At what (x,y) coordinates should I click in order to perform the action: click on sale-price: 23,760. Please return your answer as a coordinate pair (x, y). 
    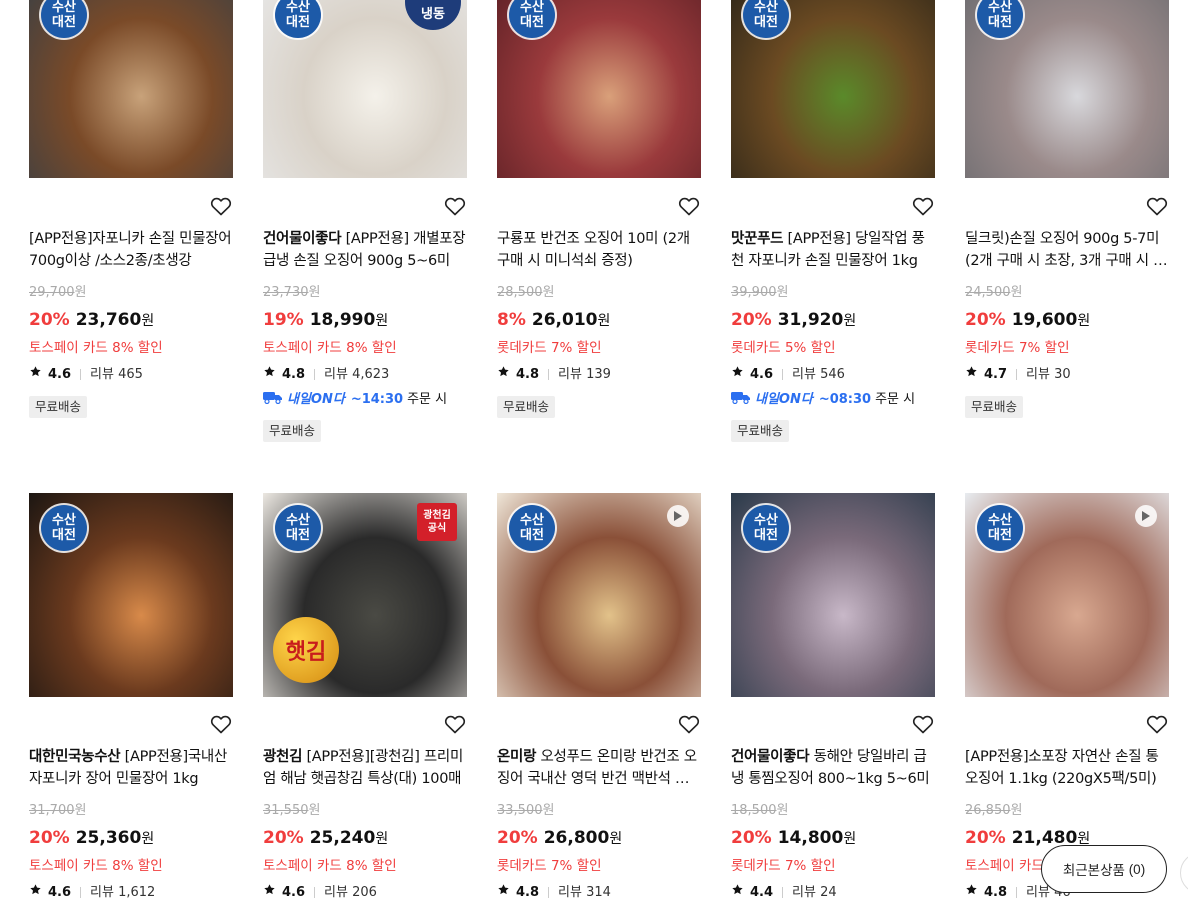
    Looking at the image, I should click on (108, 320).